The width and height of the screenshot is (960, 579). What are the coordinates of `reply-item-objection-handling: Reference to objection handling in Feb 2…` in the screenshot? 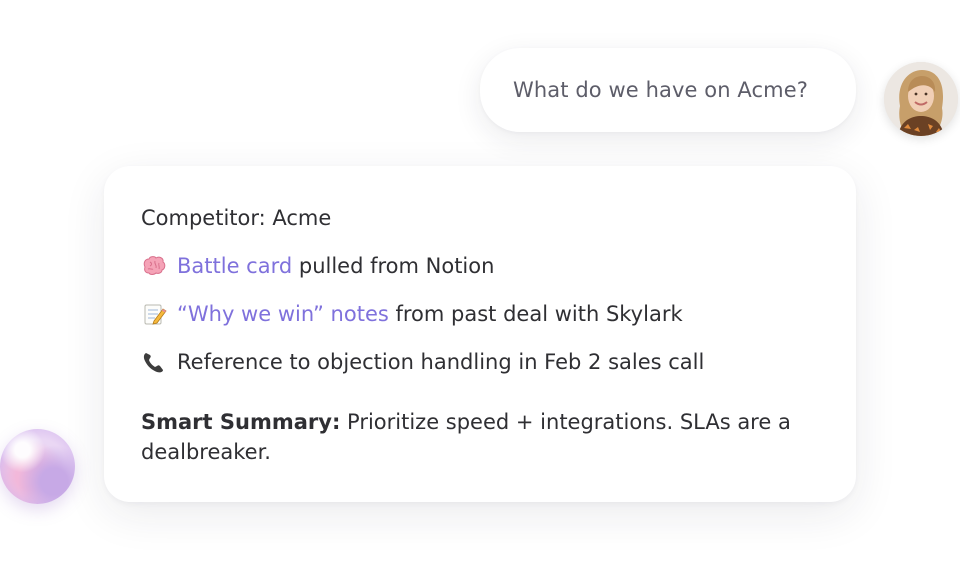 It's located at (422, 362).